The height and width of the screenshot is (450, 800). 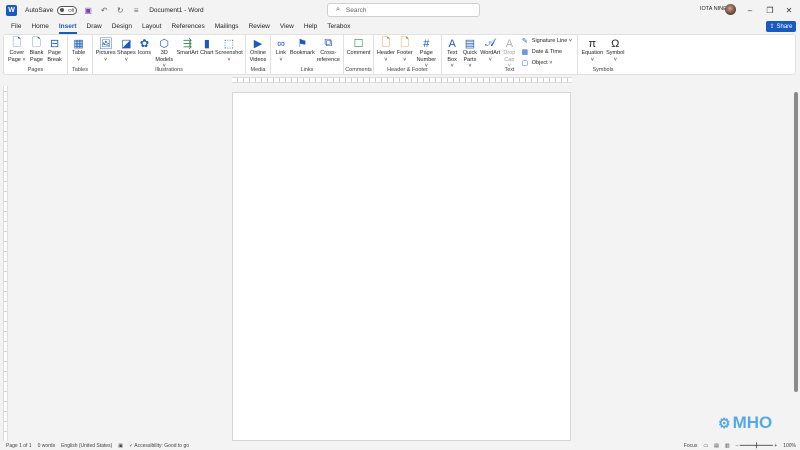 What do you see at coordinates (122, 27) in the screenshot?
I see `tab-design: Design` at bounding box center [122, 27].